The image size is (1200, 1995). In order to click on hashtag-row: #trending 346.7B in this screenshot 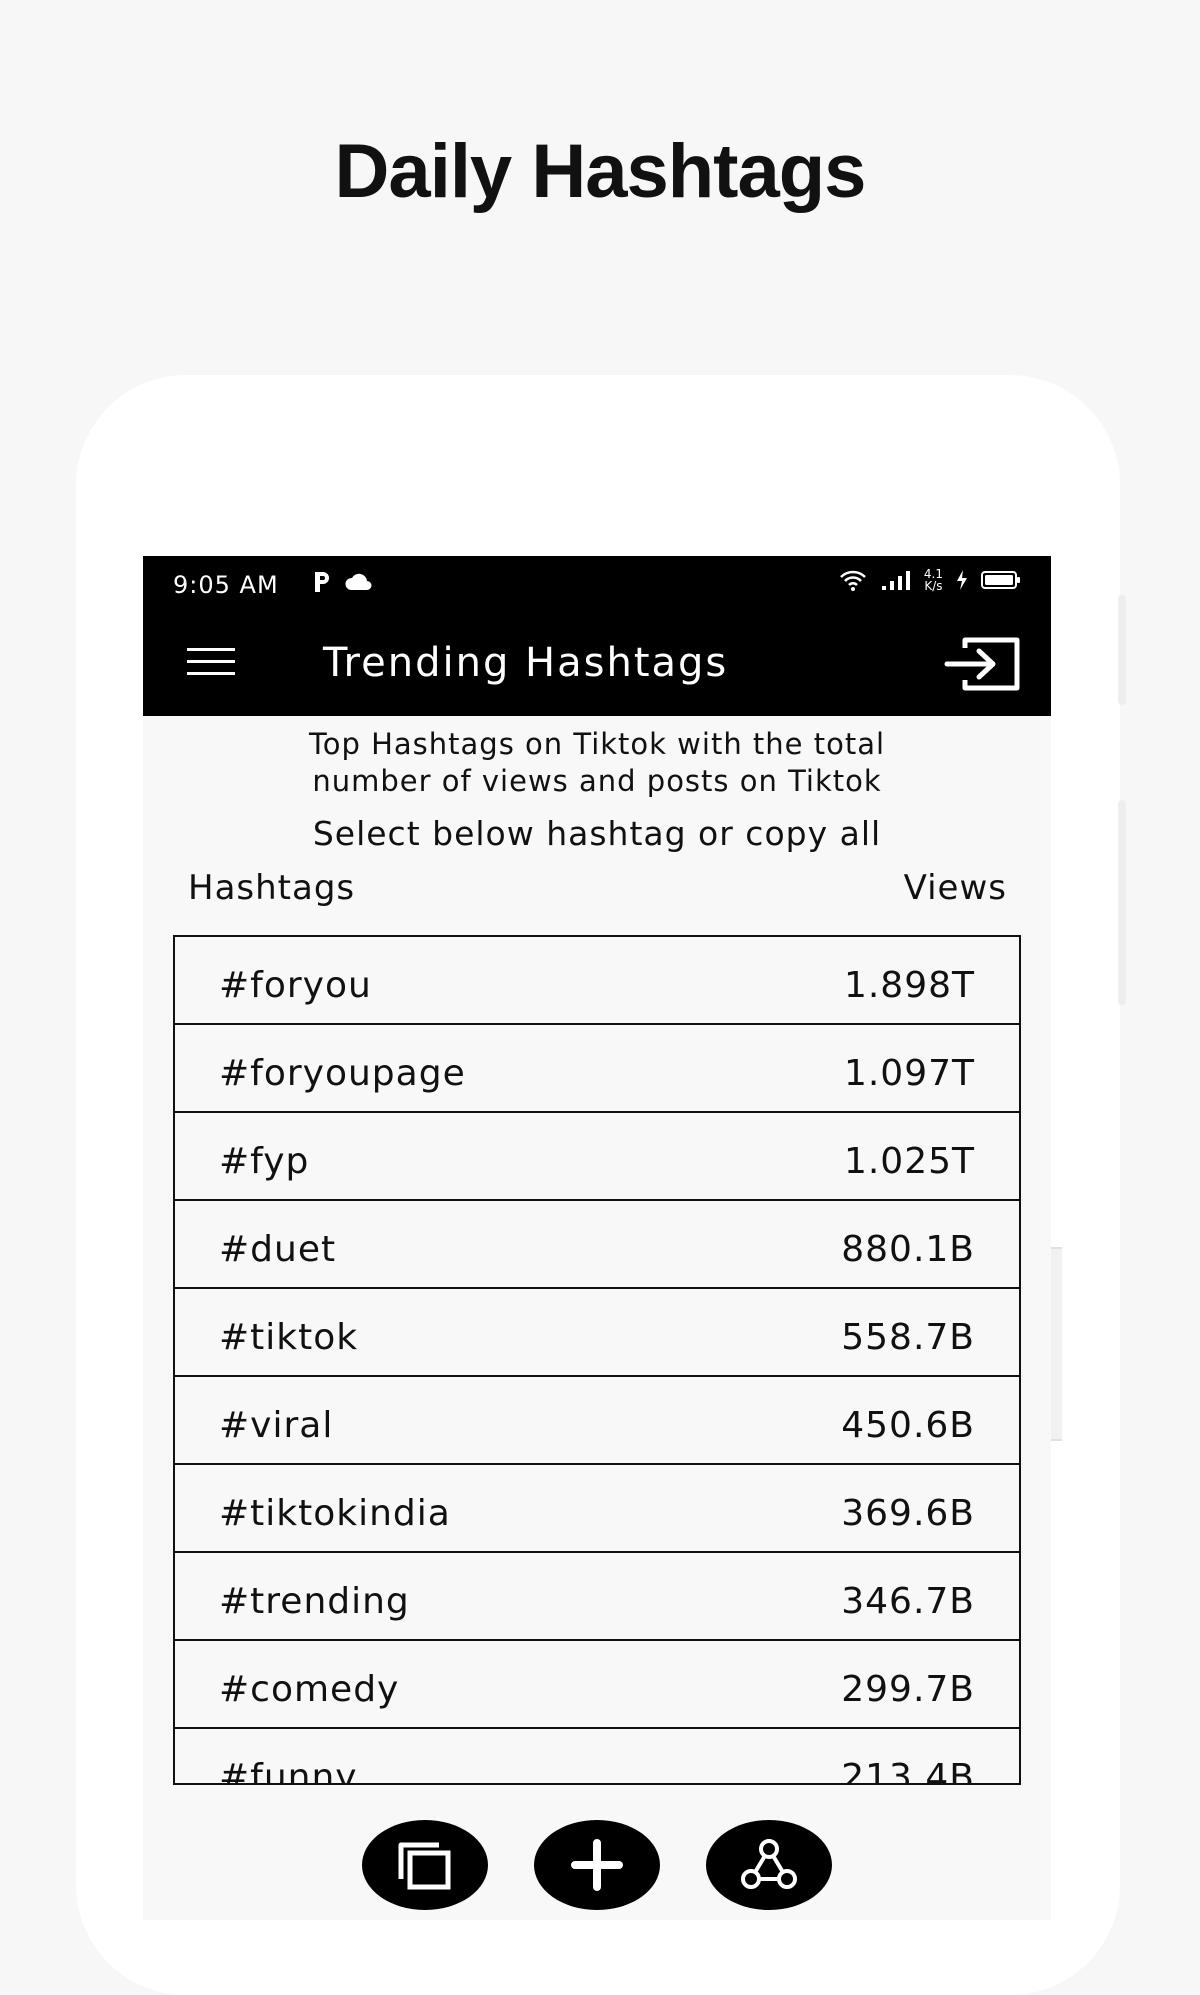, I will do `click(597, 1597)`.